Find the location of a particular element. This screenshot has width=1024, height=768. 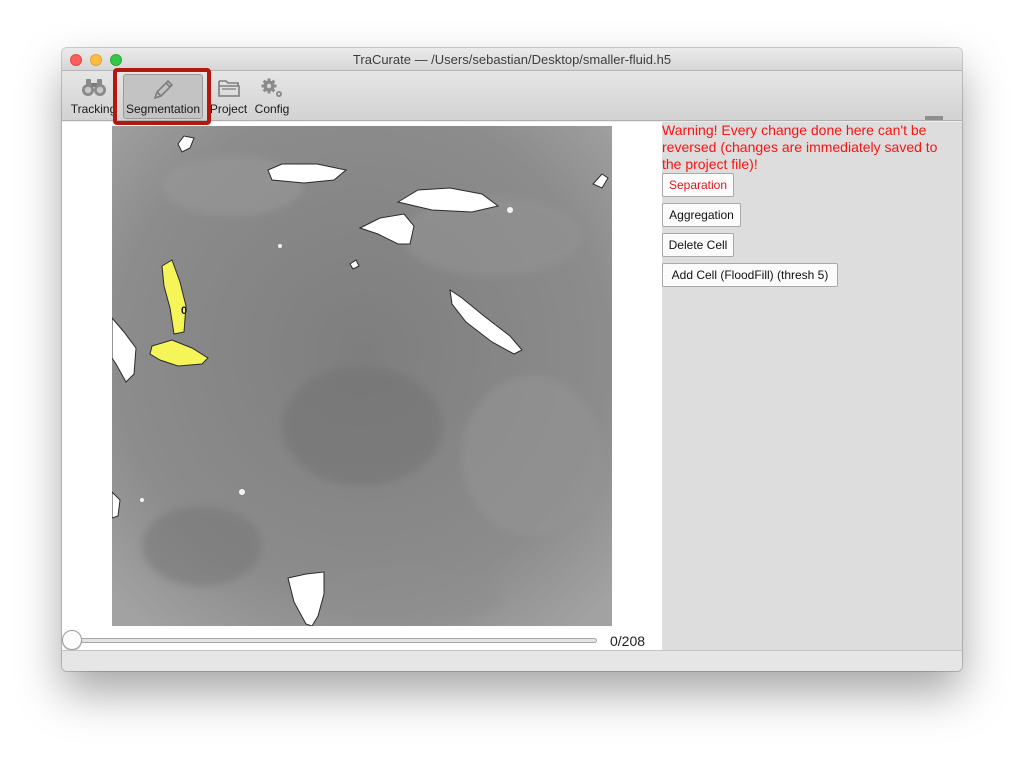

add-cell-floodfill-button: Add Cell (FloodFill) (thresh 5) is located at coordinates (750, 275).